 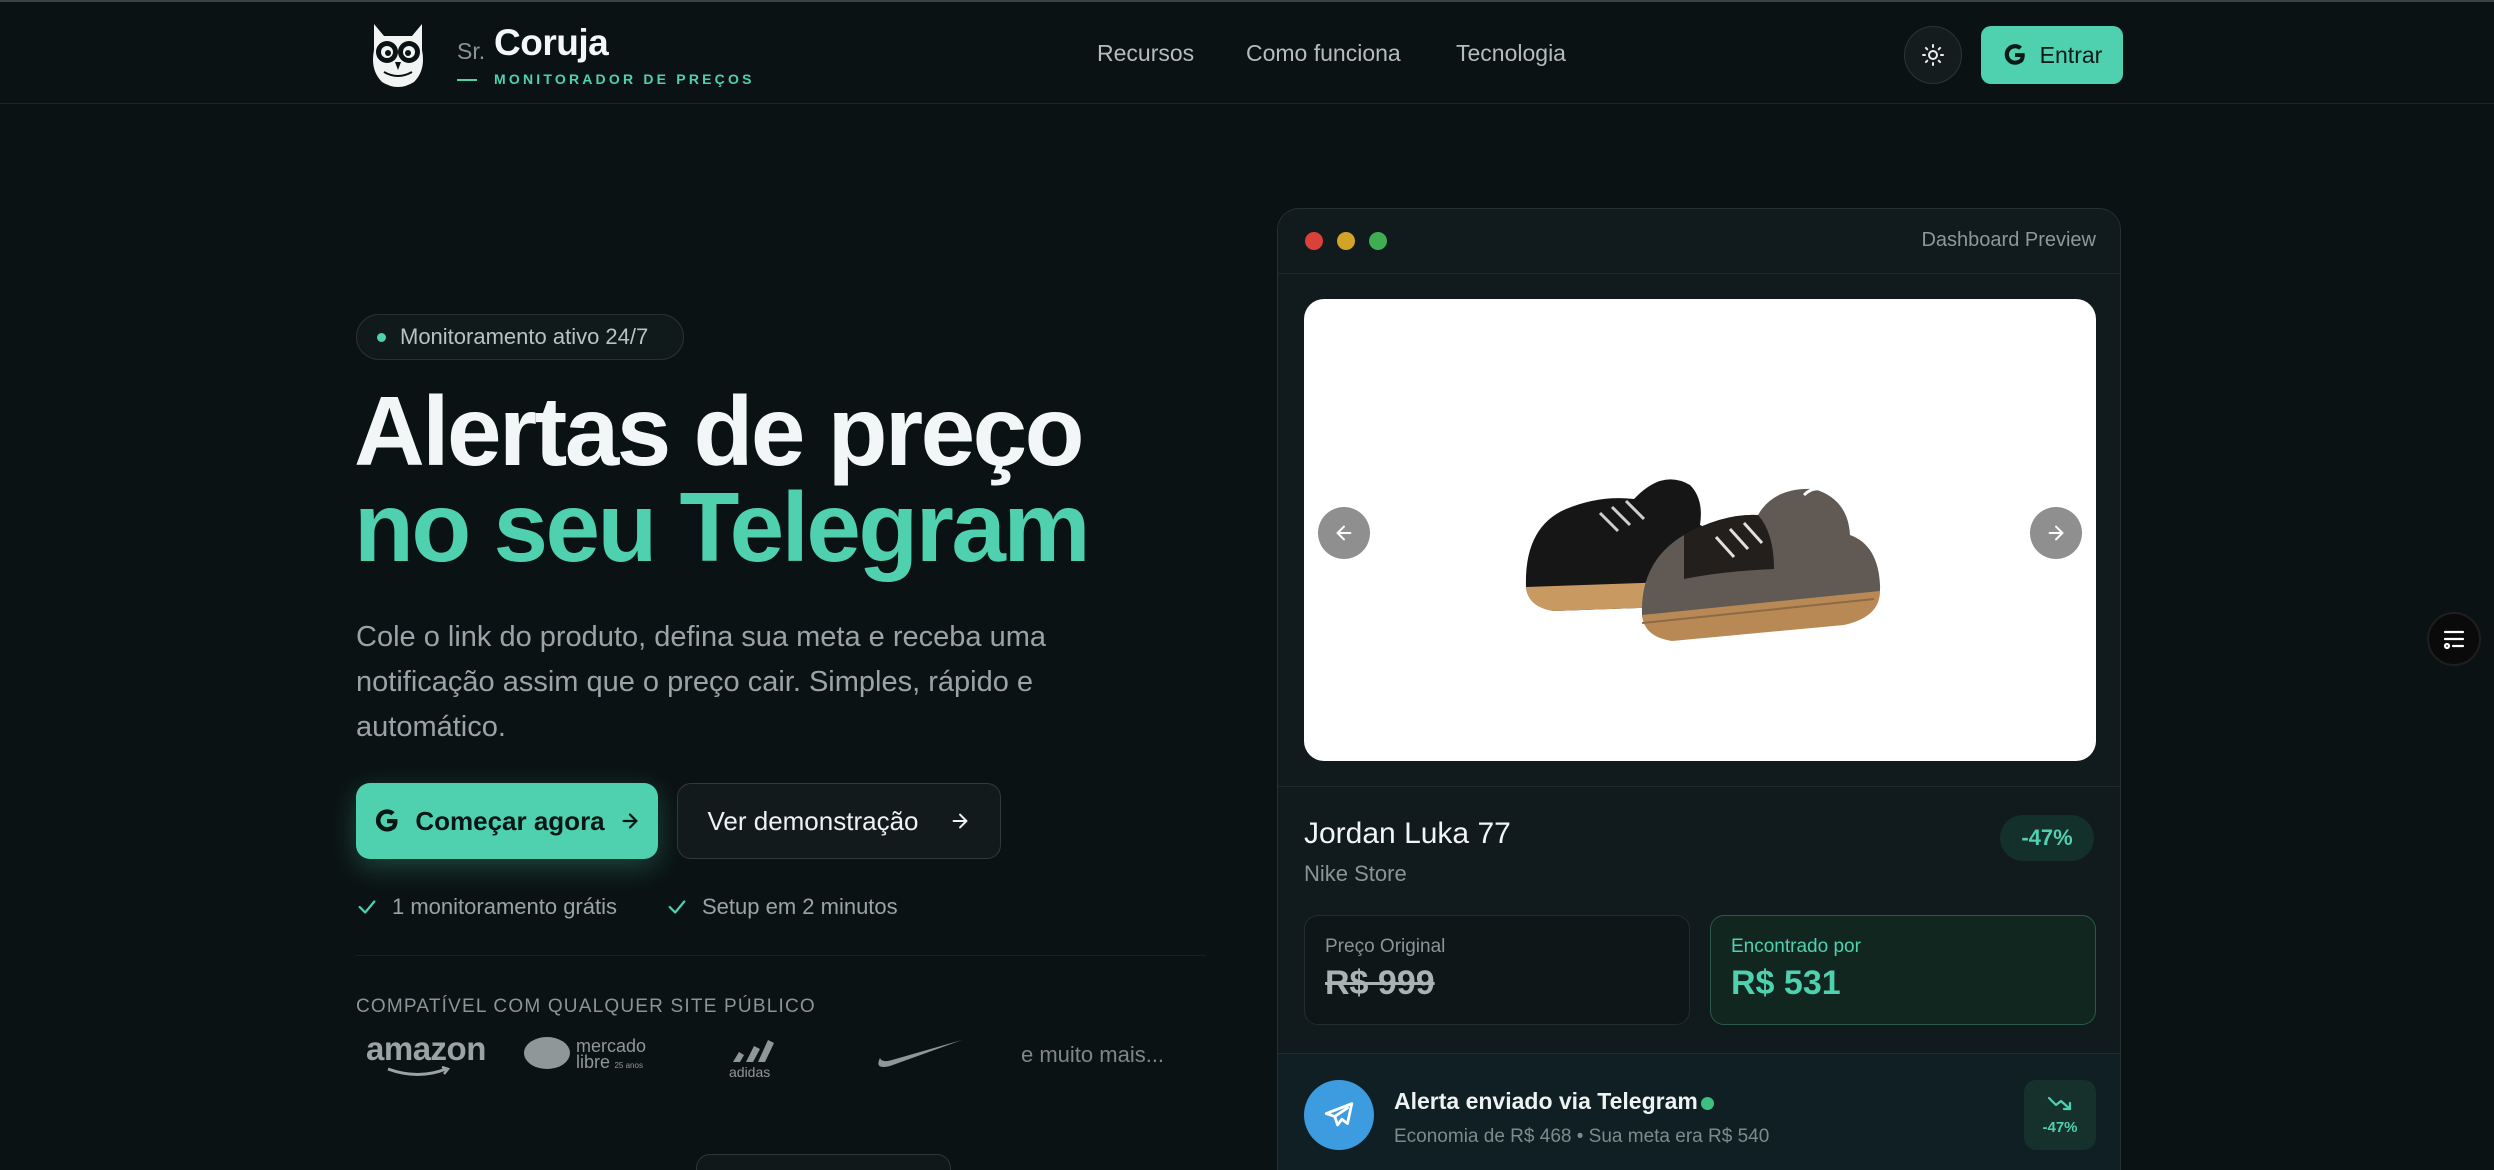 What do you see at coordinates (1699, 241) in the screenshot?
I see `window-titlebar: Dashboard Preview` at bounding box center [1699, 241].